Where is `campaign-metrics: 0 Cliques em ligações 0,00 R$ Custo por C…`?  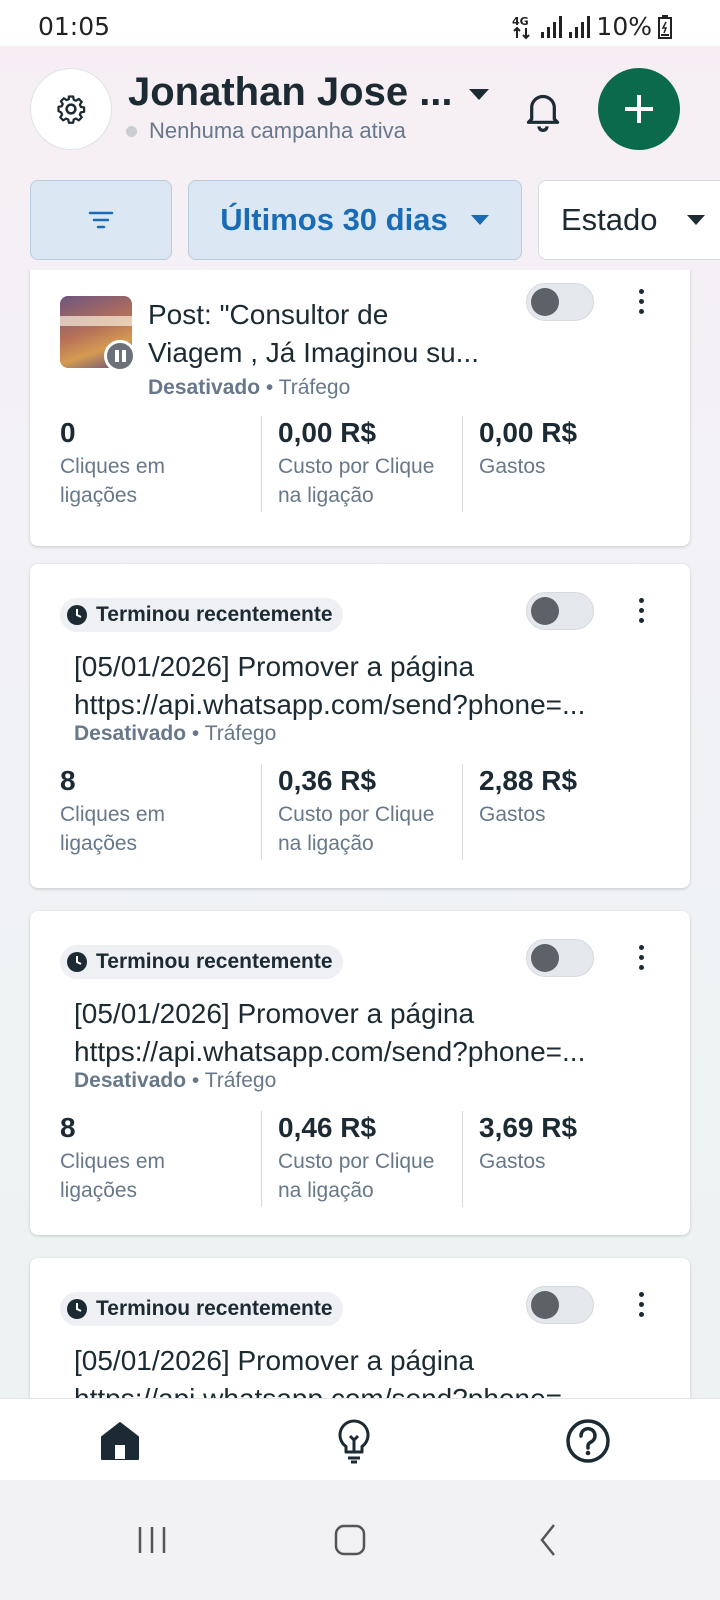 campaign-metrics: 0 Cliques em ligações 0,00 R$ Custo por C… is located at coordinates (362, 464).